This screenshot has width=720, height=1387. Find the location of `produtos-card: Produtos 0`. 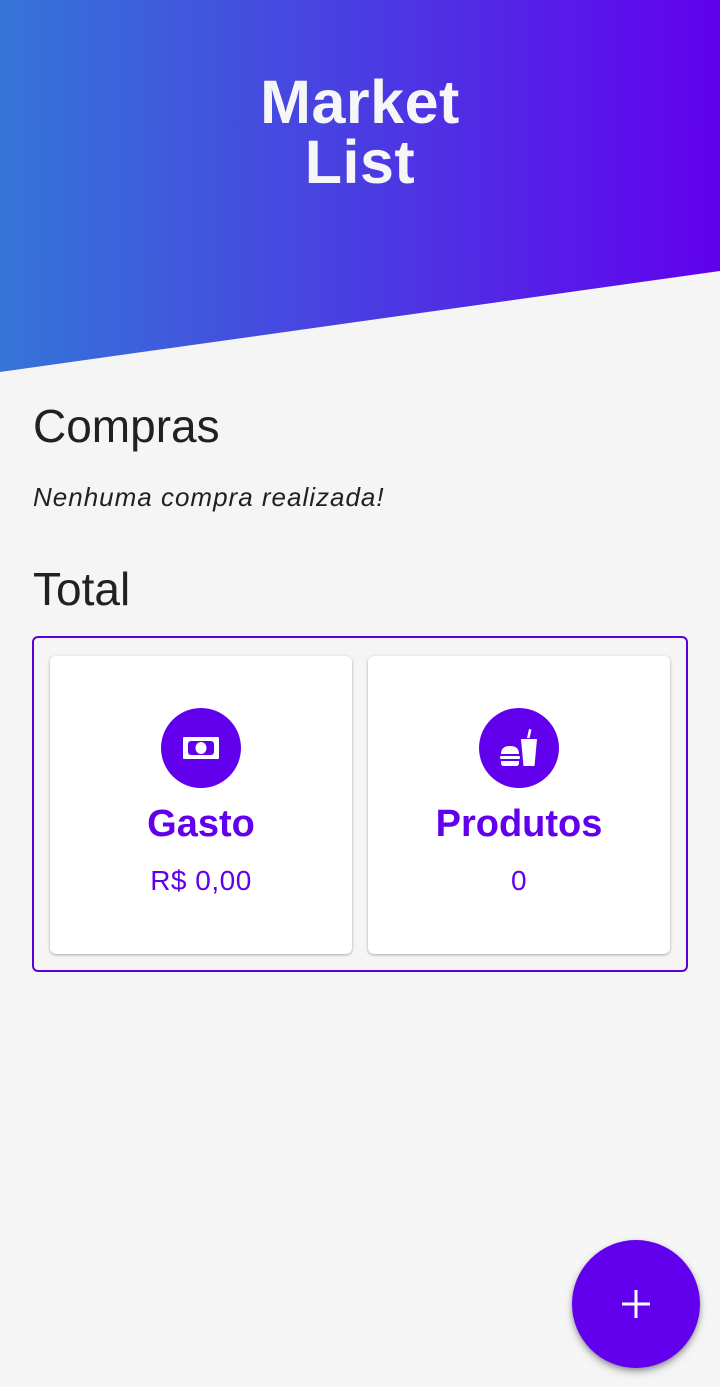

produtos-card: Produtos 0 is located at coordinates (519, 805).